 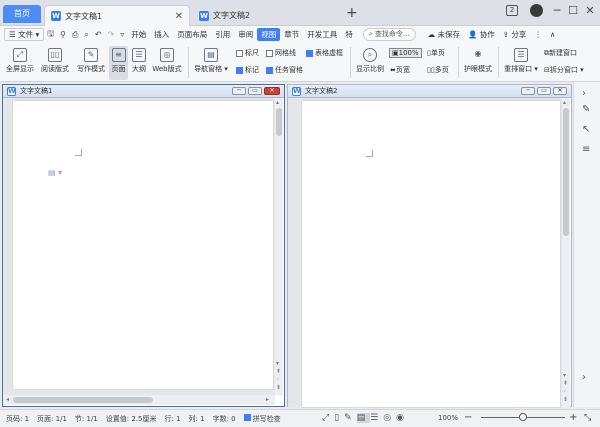 What do you see at coordinates (586, 109) in the screenshot?
I see `edit-pen-icon: ✎` at bounding box center [586, 109].